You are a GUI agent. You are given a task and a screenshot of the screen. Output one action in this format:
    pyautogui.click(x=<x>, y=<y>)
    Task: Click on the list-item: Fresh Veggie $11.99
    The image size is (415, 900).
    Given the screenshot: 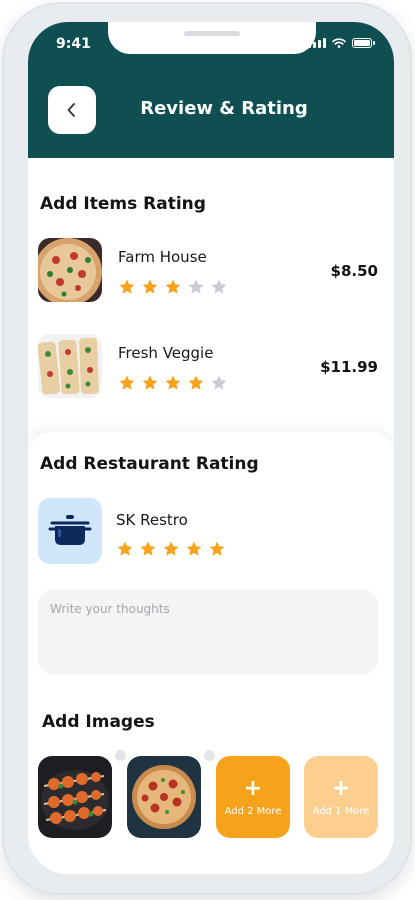 What is the action you would take?
    pyautogui.click(x=211, y=367)
    